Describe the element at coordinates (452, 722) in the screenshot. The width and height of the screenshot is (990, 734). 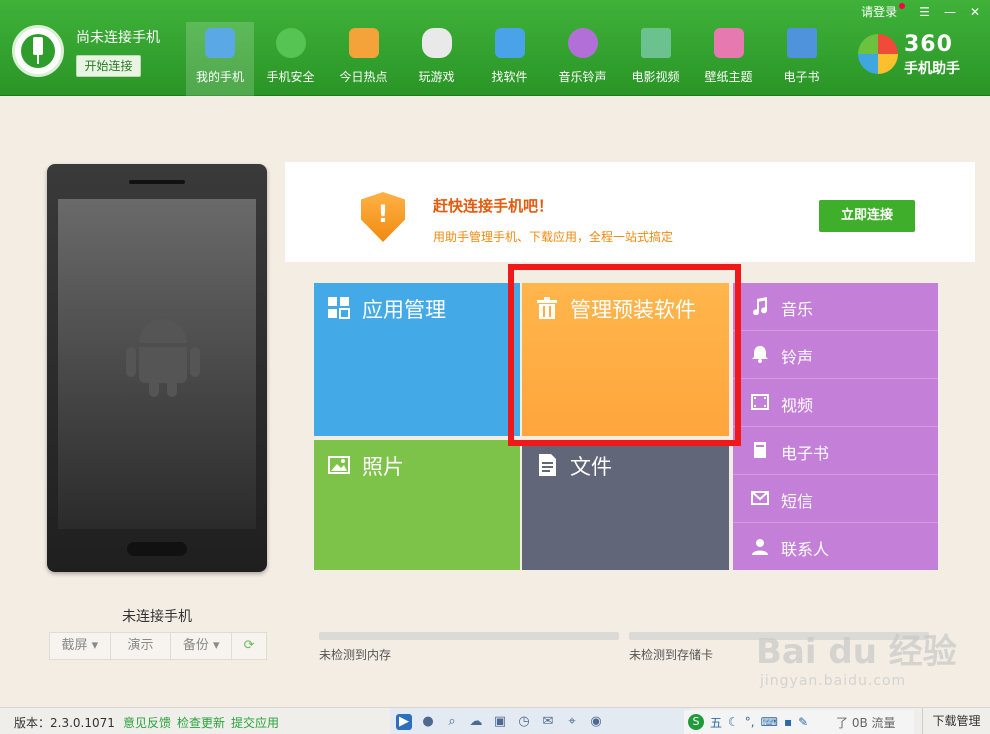
I see `search-icon: ⌕` at that location.